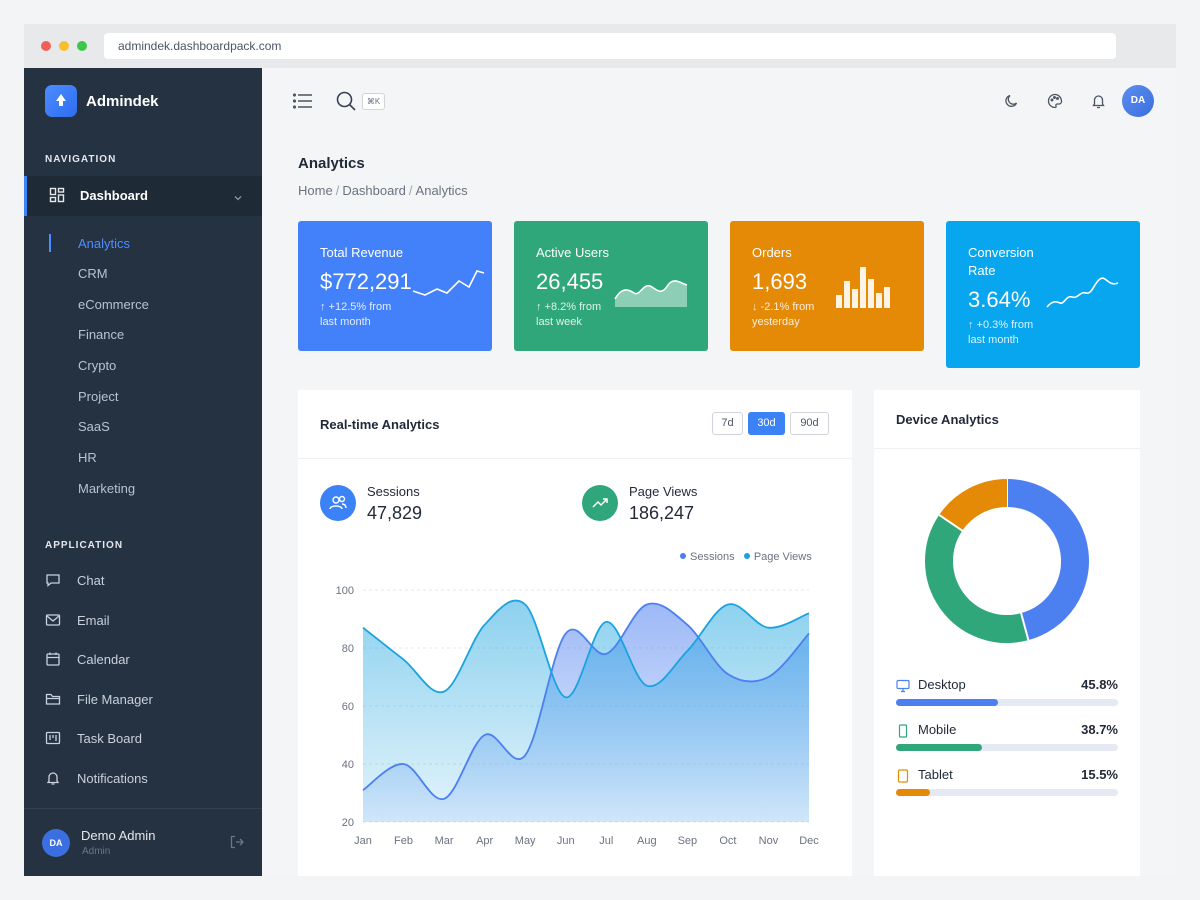 The width and height of the screenshot is (1200, 900). Describe the element at coordinates (707, 557) in the screenshot. I see `legend-item-sessions: Sessions` at that location.